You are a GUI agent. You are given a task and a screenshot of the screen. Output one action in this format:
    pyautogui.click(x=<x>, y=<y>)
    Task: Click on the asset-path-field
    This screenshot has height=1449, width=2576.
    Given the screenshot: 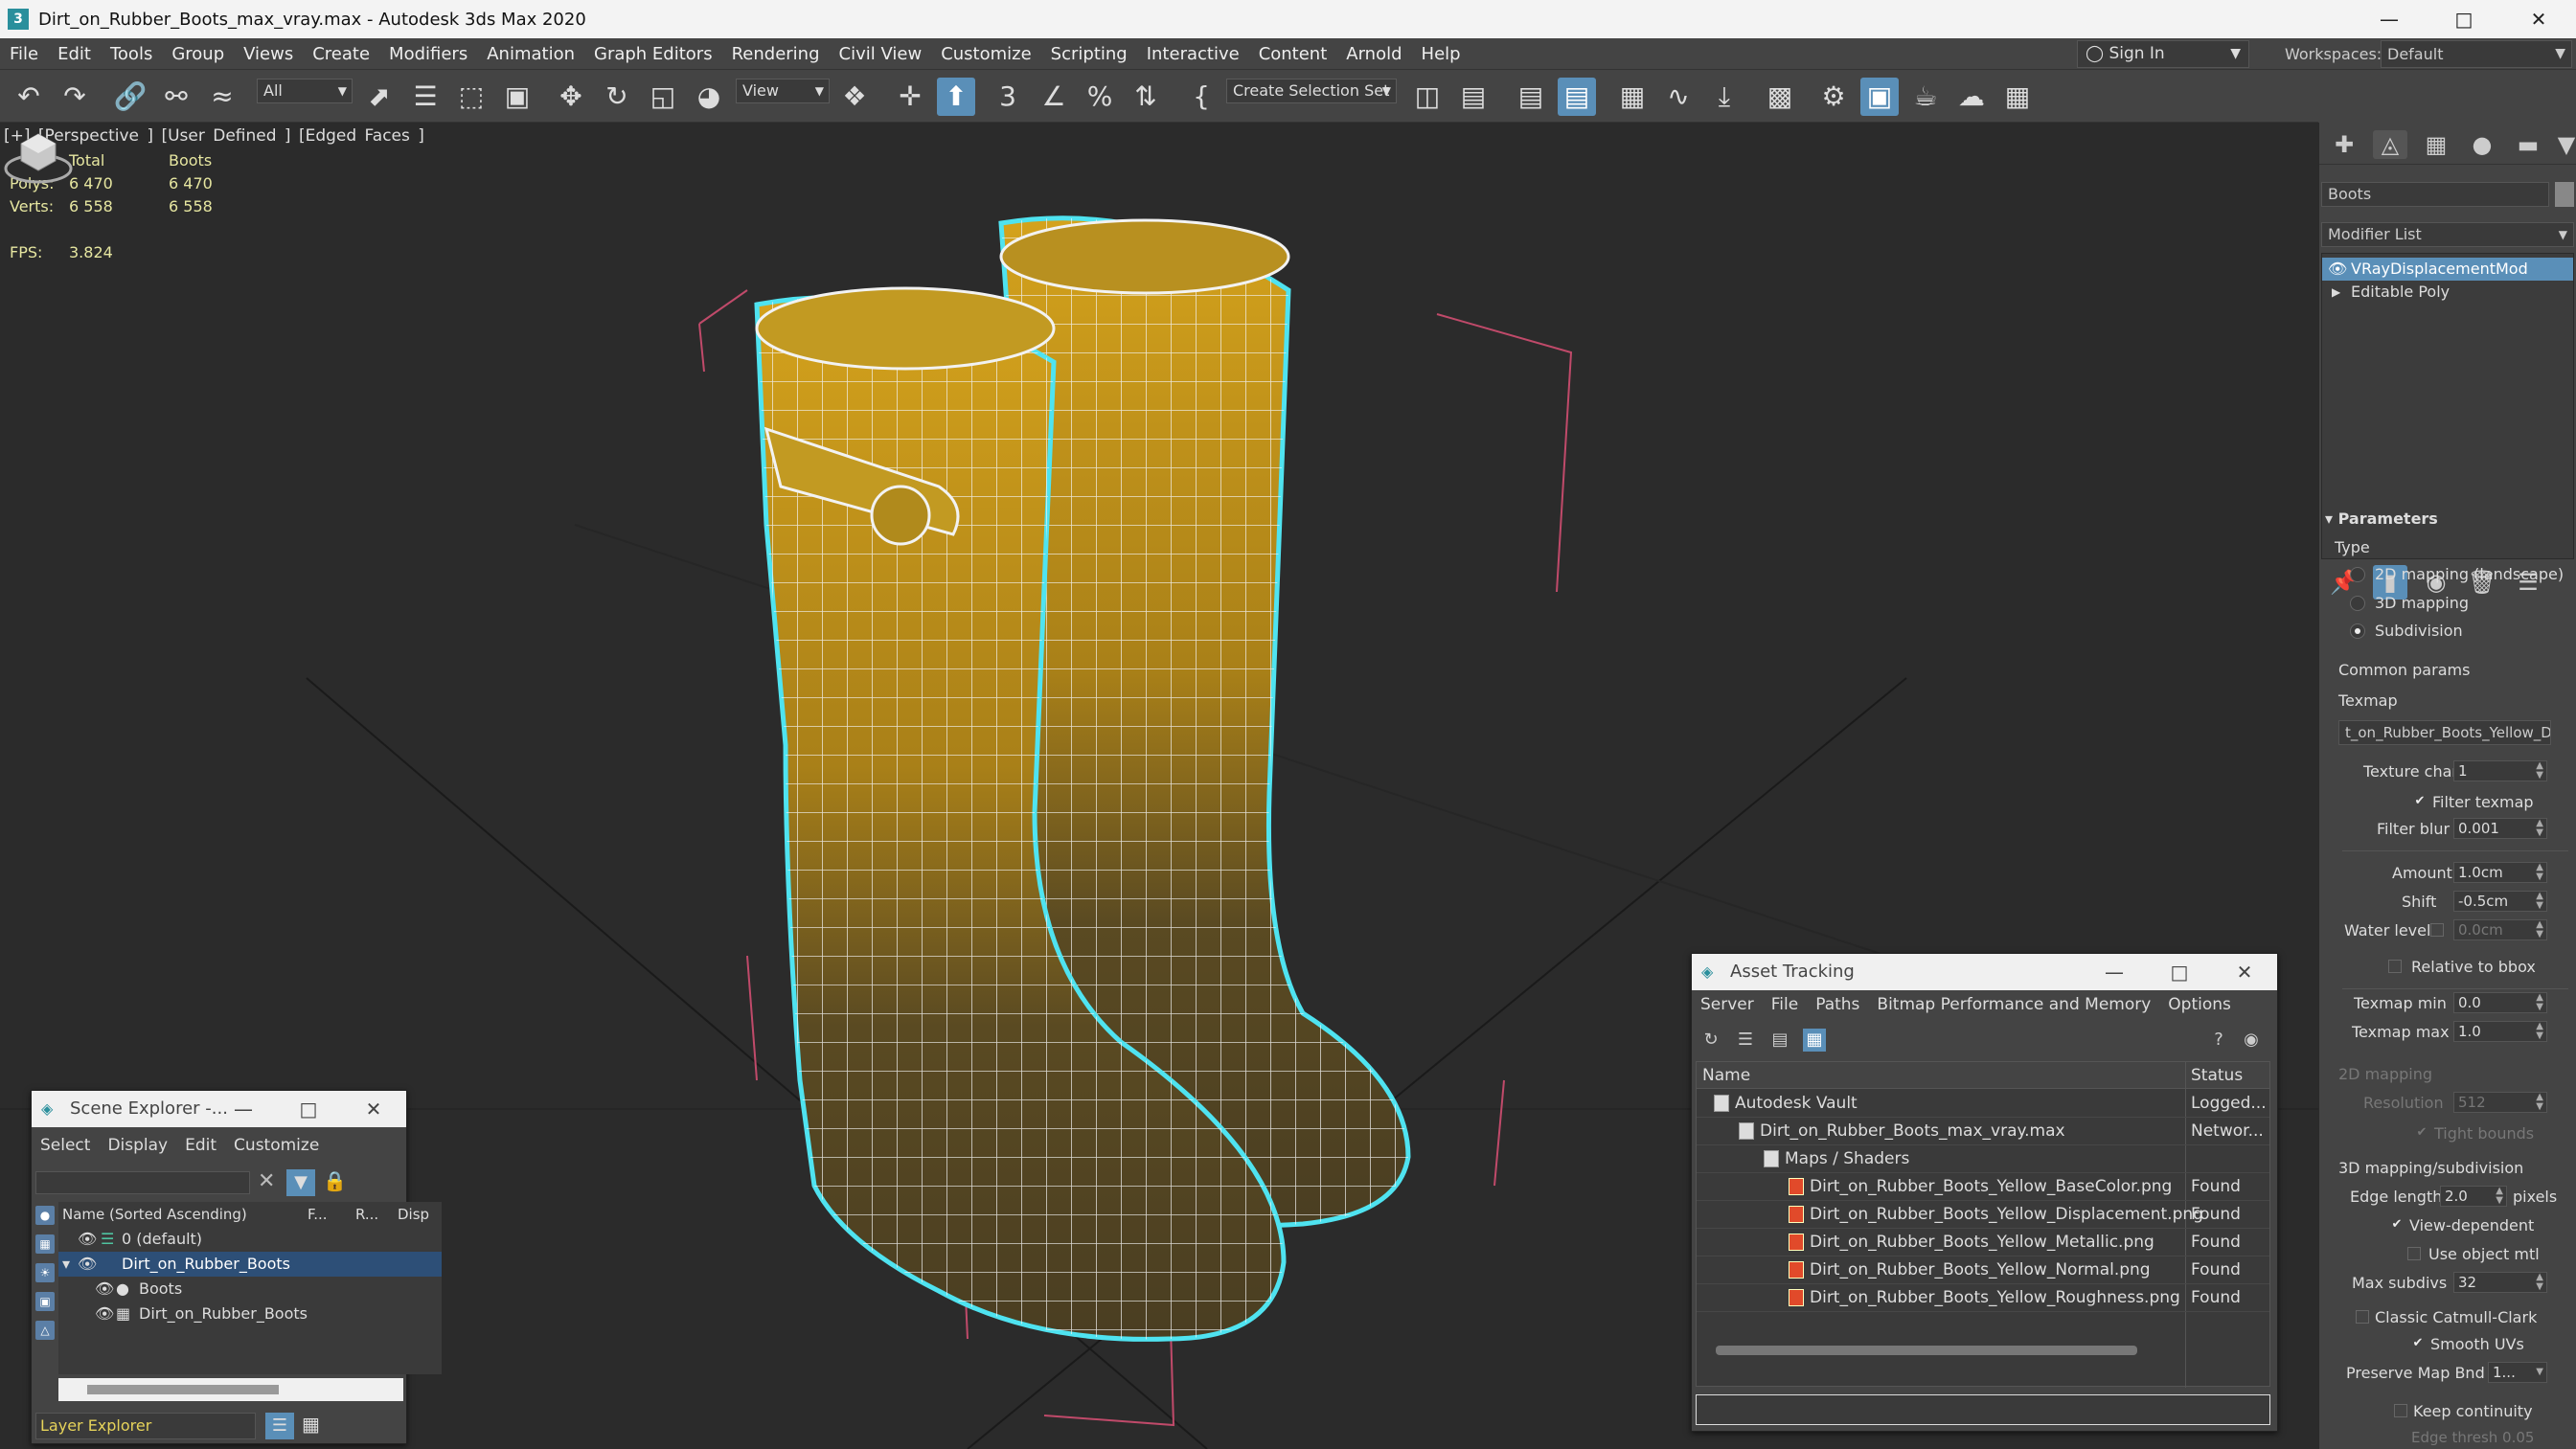 What is the action you would take?
    pyautogui.click(x=1983, y=1409)
    